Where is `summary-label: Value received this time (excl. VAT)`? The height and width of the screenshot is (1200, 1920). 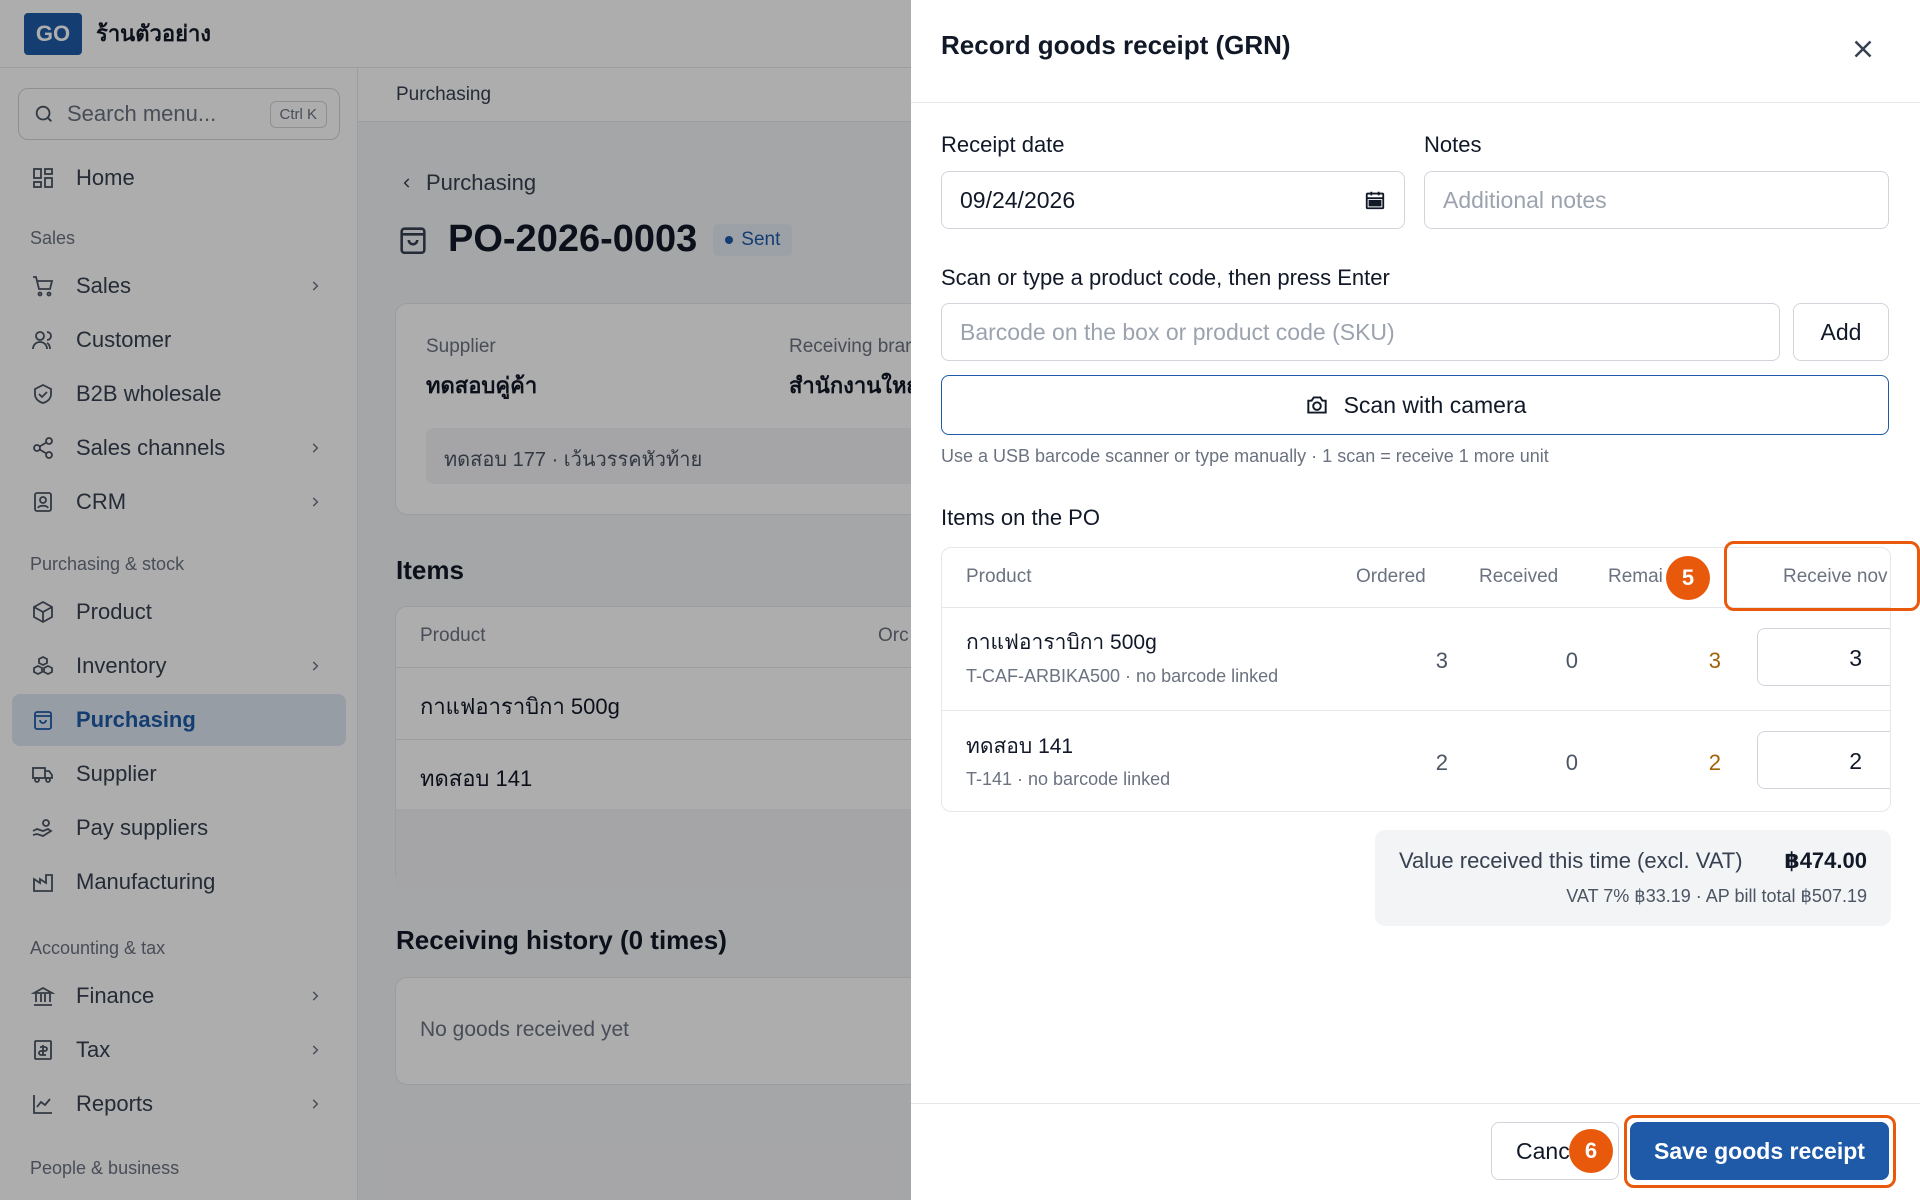
summary-label: Value received this time (excl. VAT) is located at coordinates (1571, 860).